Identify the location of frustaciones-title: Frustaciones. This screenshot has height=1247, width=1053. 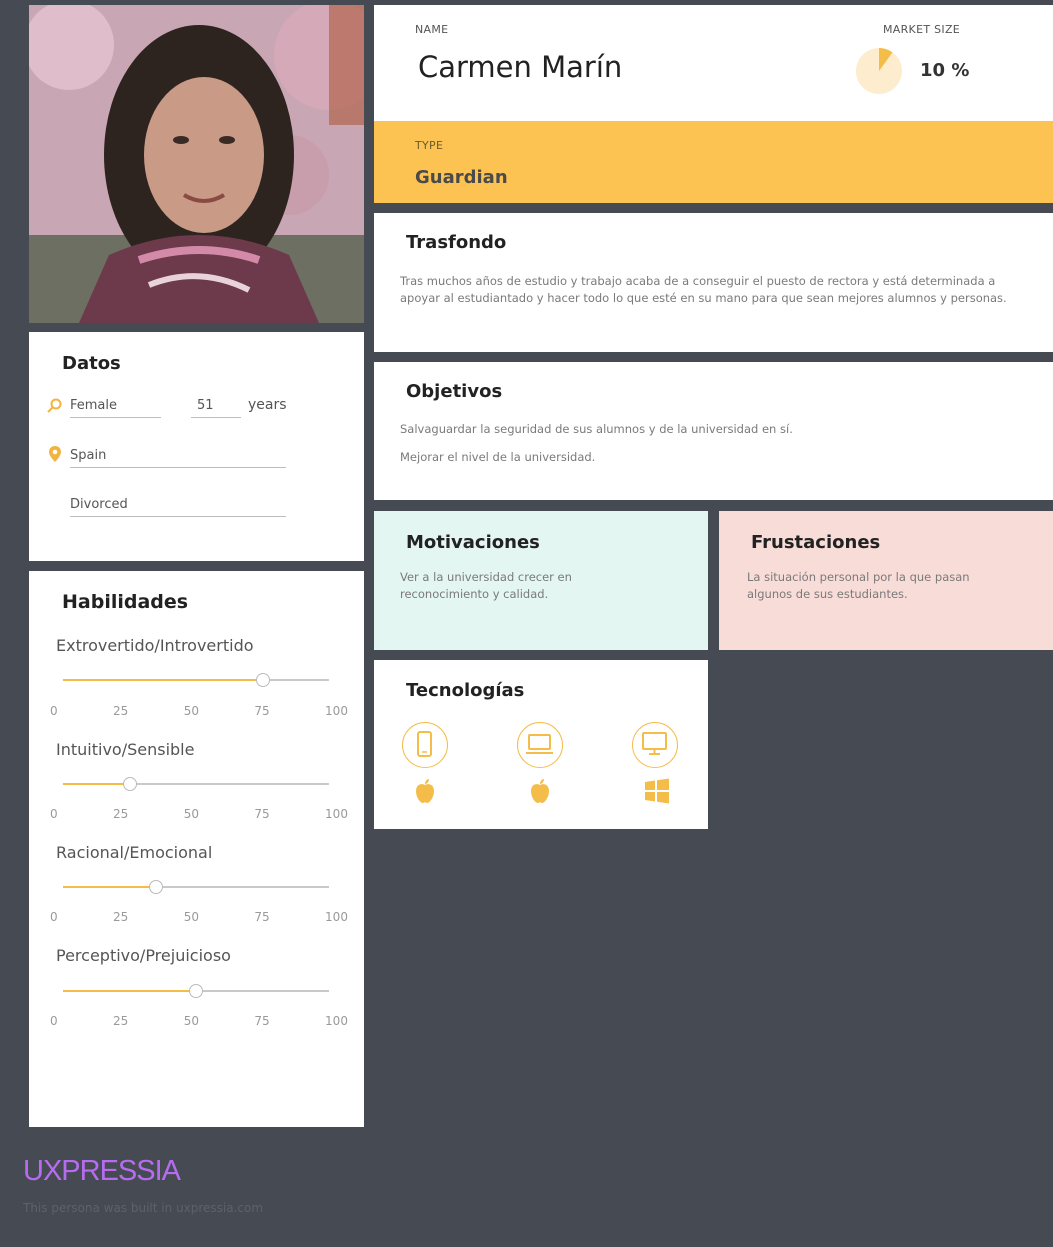
(816, 542).